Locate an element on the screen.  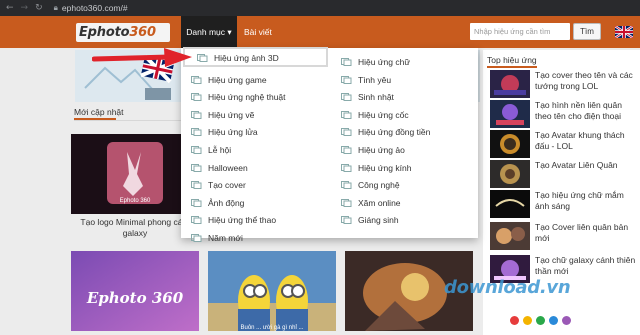
dropdown-item-label: Halloween is located at coordinates (228, 167).